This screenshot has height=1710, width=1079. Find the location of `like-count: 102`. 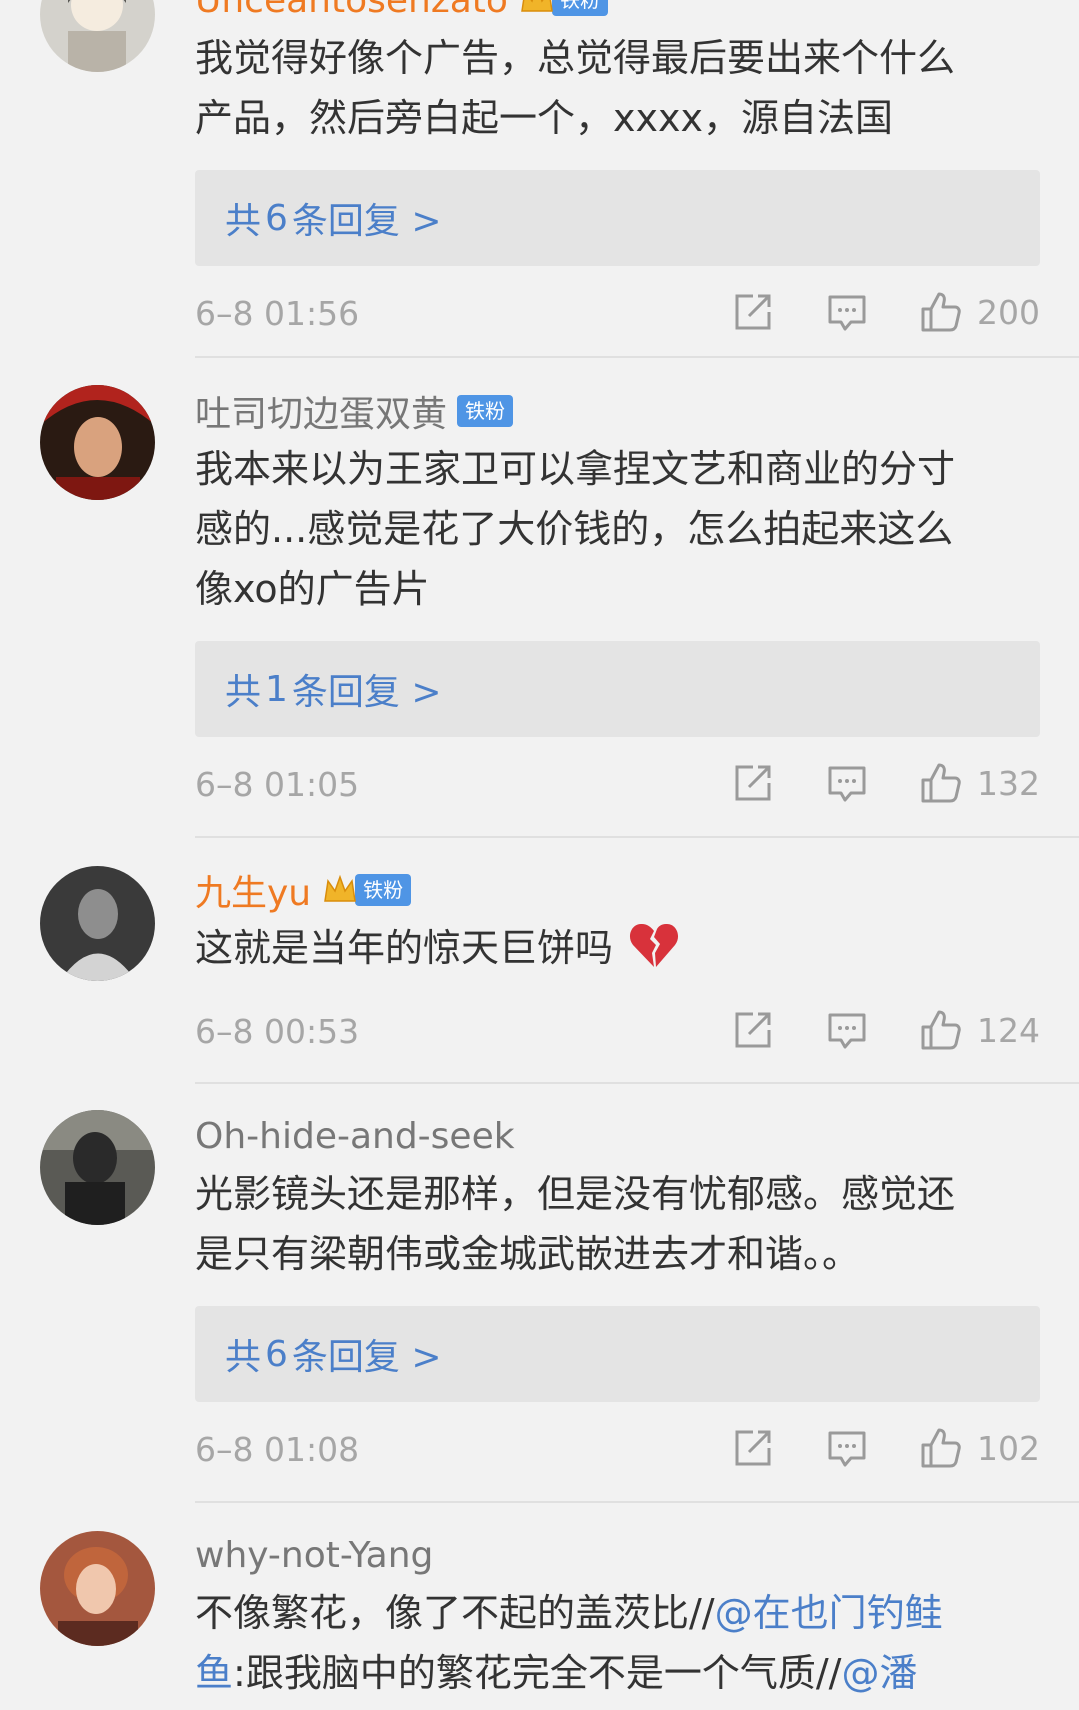

like-count: 102 is located at coordinates (1008, 1448).